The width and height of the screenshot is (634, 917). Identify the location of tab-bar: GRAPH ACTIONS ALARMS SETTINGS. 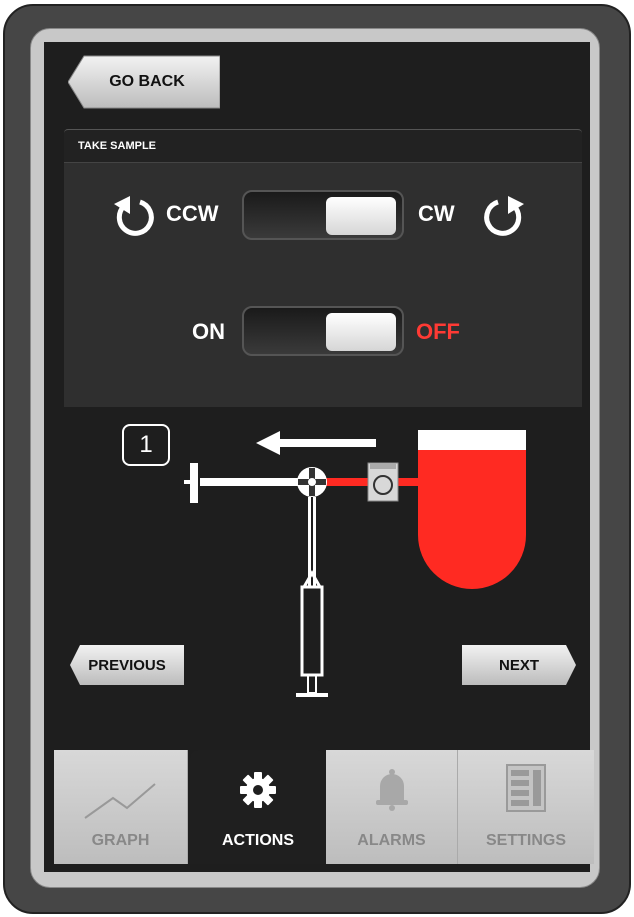
(324, 807).